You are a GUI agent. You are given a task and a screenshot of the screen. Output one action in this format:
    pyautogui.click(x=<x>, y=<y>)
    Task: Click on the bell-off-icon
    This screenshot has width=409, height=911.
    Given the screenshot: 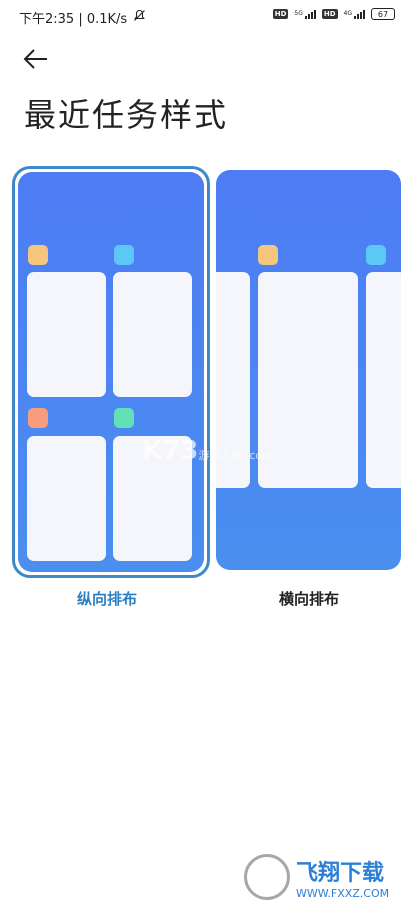 What is the action you would take?
    pyautogui.click(x=139, y=17)
    